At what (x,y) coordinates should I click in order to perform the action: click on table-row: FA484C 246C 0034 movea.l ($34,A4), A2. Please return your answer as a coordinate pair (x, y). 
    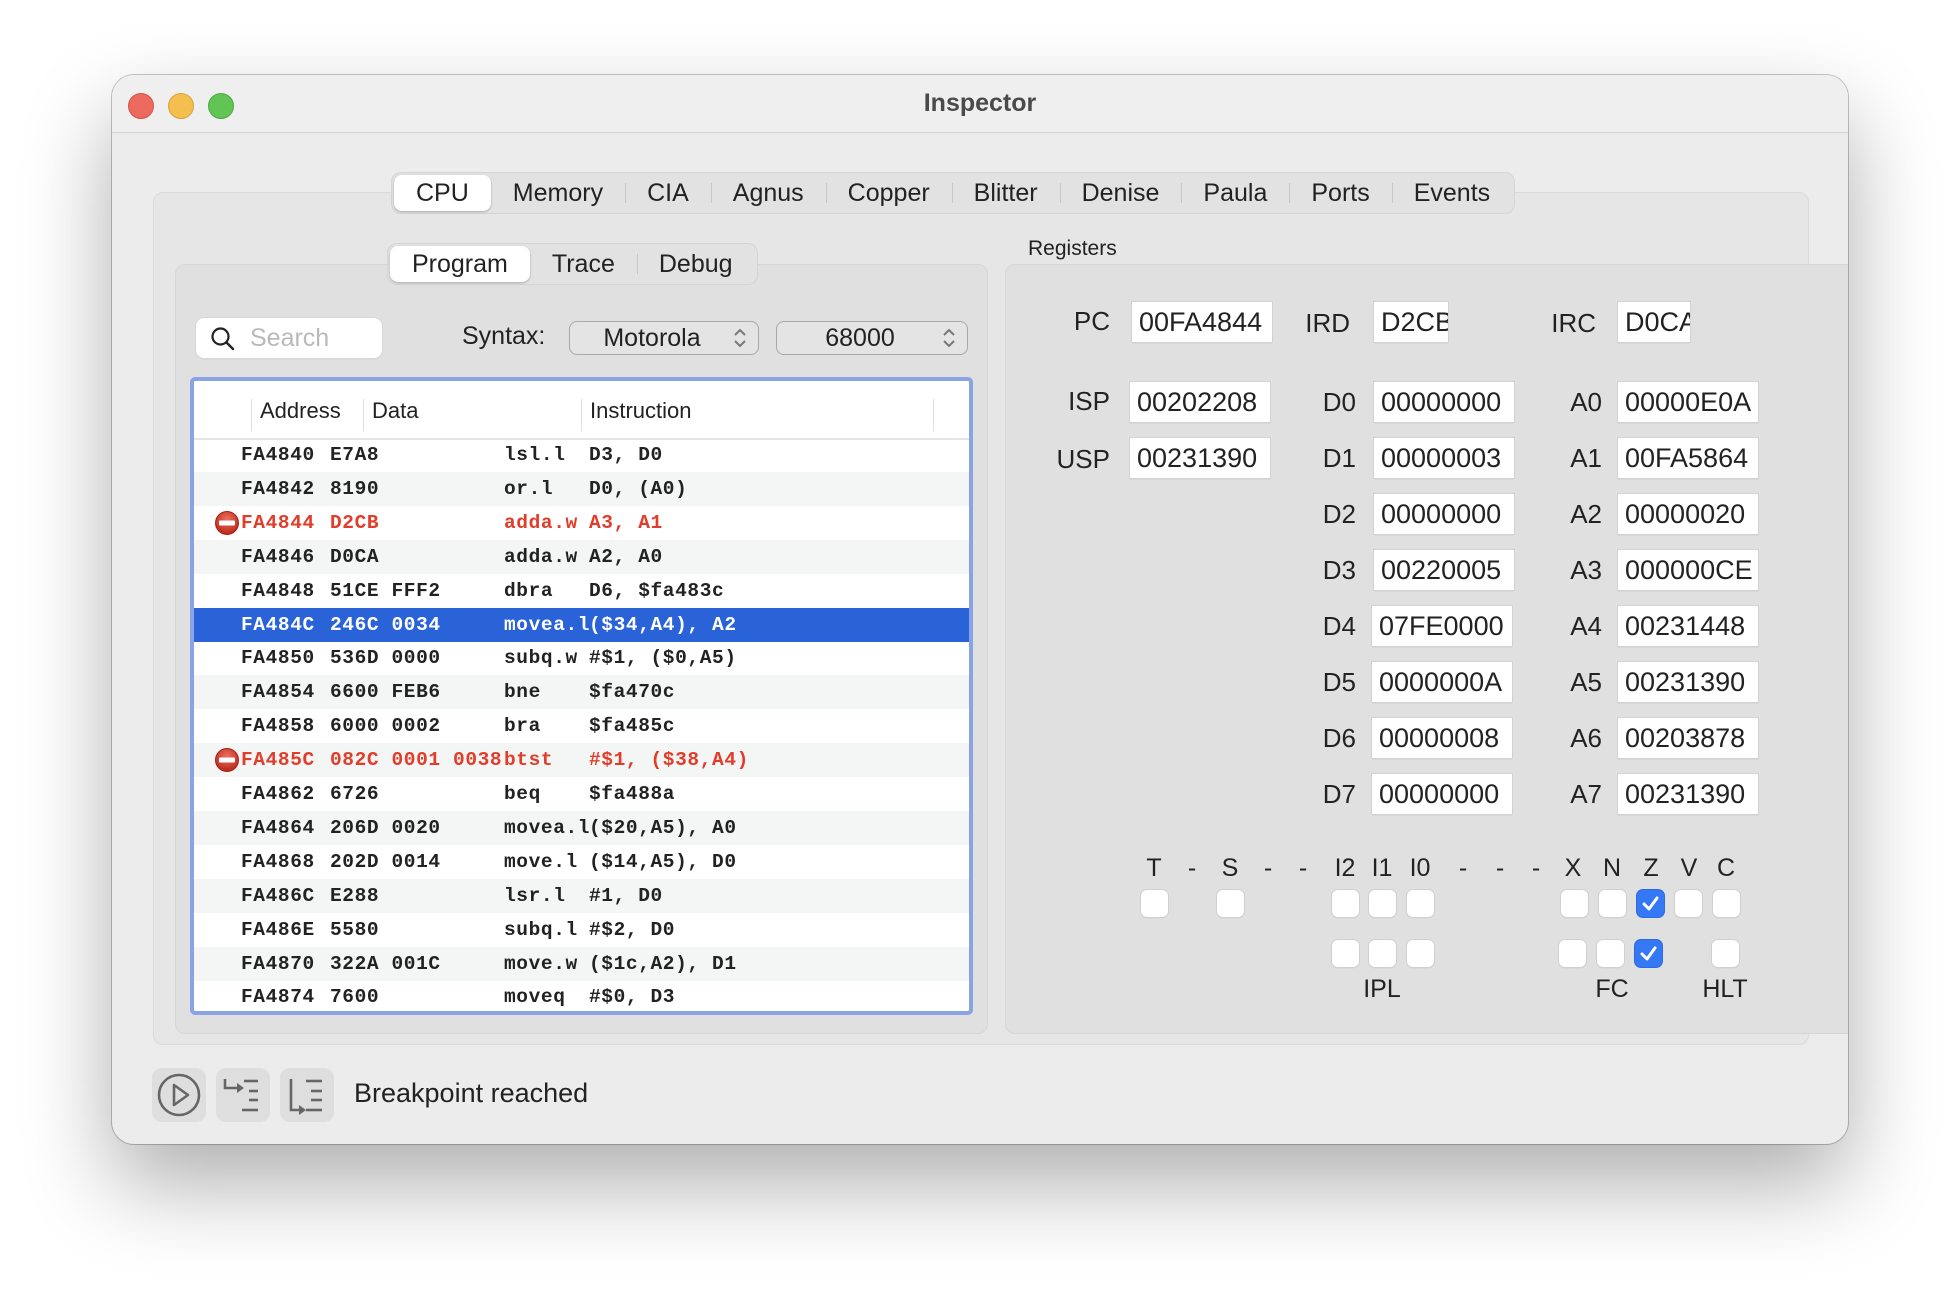
    Looking at the image, I should click on (581, 624).